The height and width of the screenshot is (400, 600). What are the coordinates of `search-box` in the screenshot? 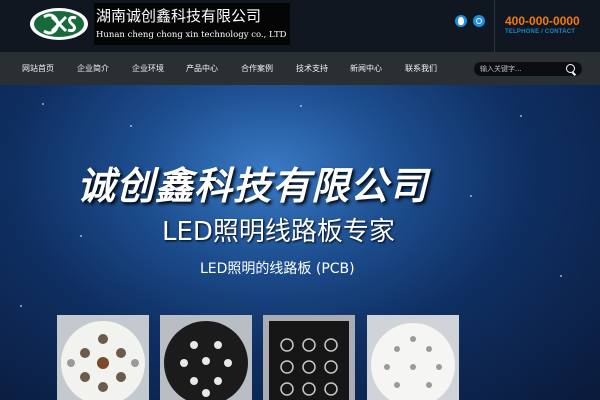 It's located at (528, 69).